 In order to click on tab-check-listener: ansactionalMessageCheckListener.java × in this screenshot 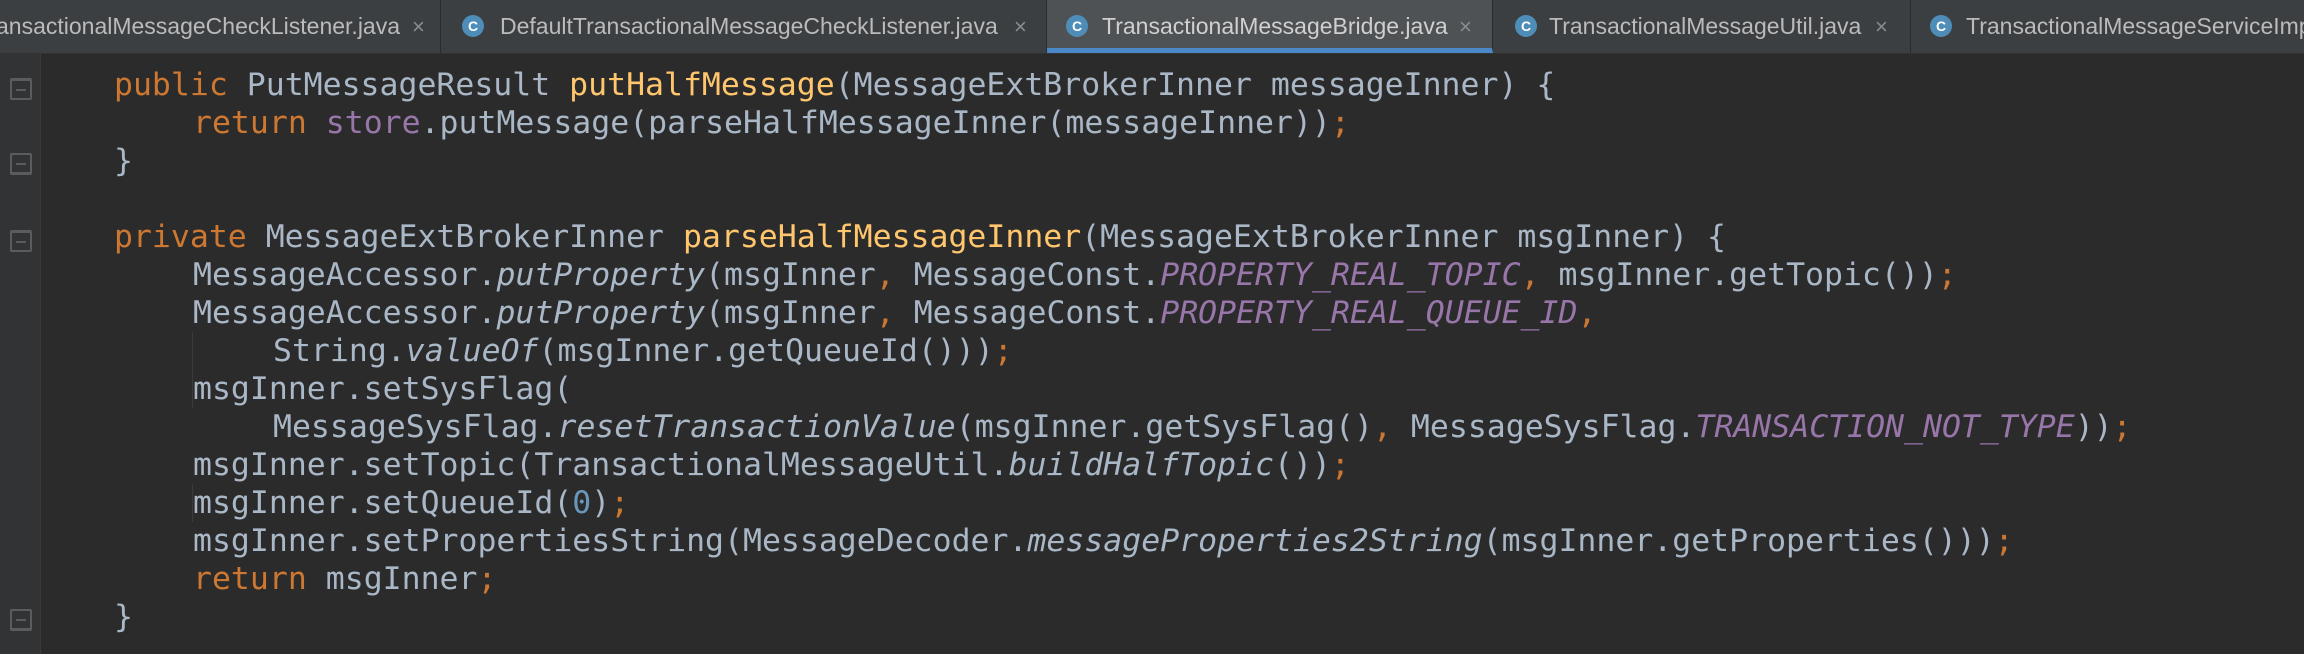, I will do `click(220, 26)`.